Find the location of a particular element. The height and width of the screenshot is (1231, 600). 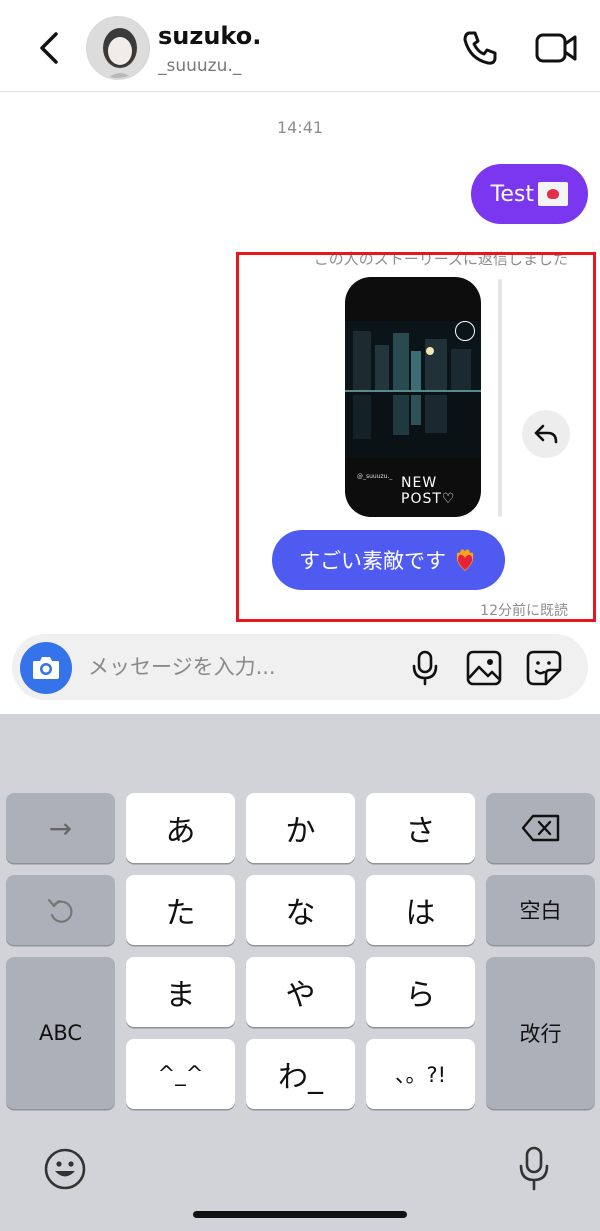

key-arrow-right: → is located at coordinates (60, 828).